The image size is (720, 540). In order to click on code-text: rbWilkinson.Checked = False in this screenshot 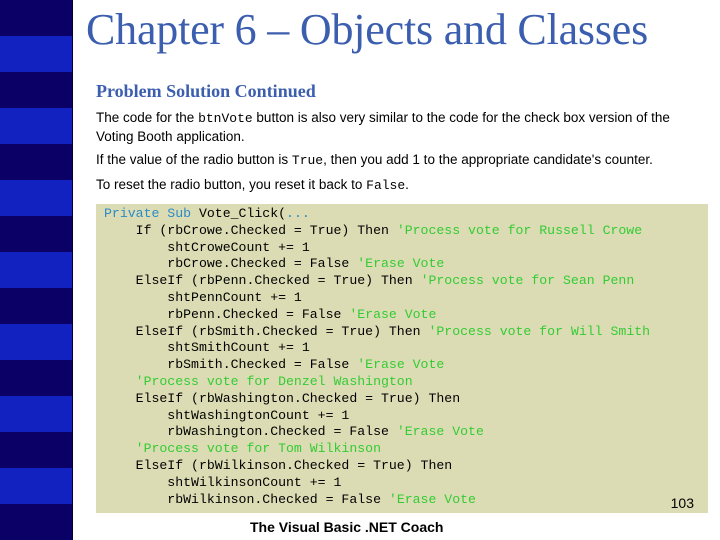, I will do `click(246, 499)`.